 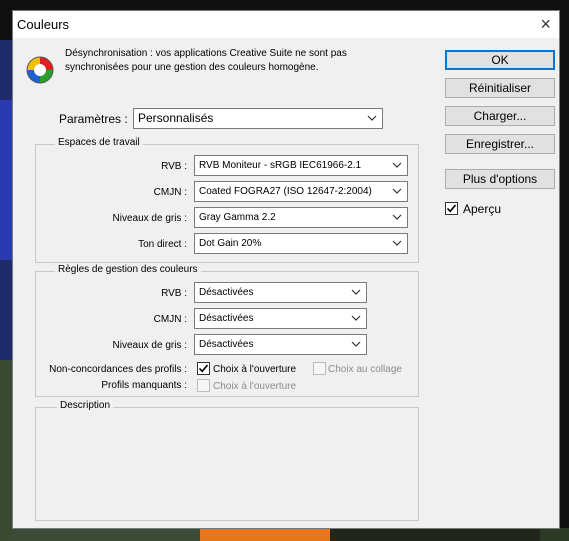 What do you see at coordinates (93, 119) in the screenshot?
I see `settings-label: Paramètres :` at bounding box center [93, 119].